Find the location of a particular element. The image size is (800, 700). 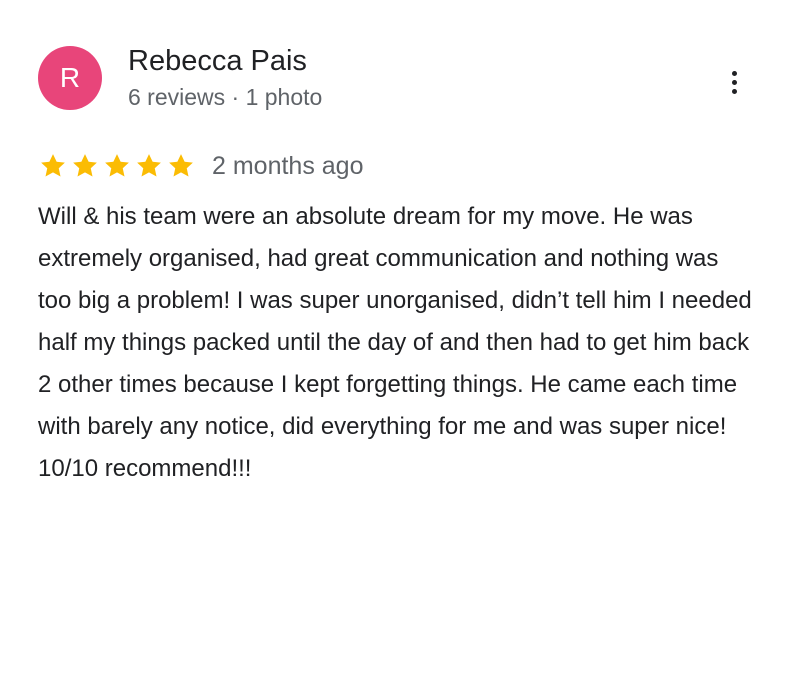

rating-row: 2 months ago is located at coordinates (201, 166).